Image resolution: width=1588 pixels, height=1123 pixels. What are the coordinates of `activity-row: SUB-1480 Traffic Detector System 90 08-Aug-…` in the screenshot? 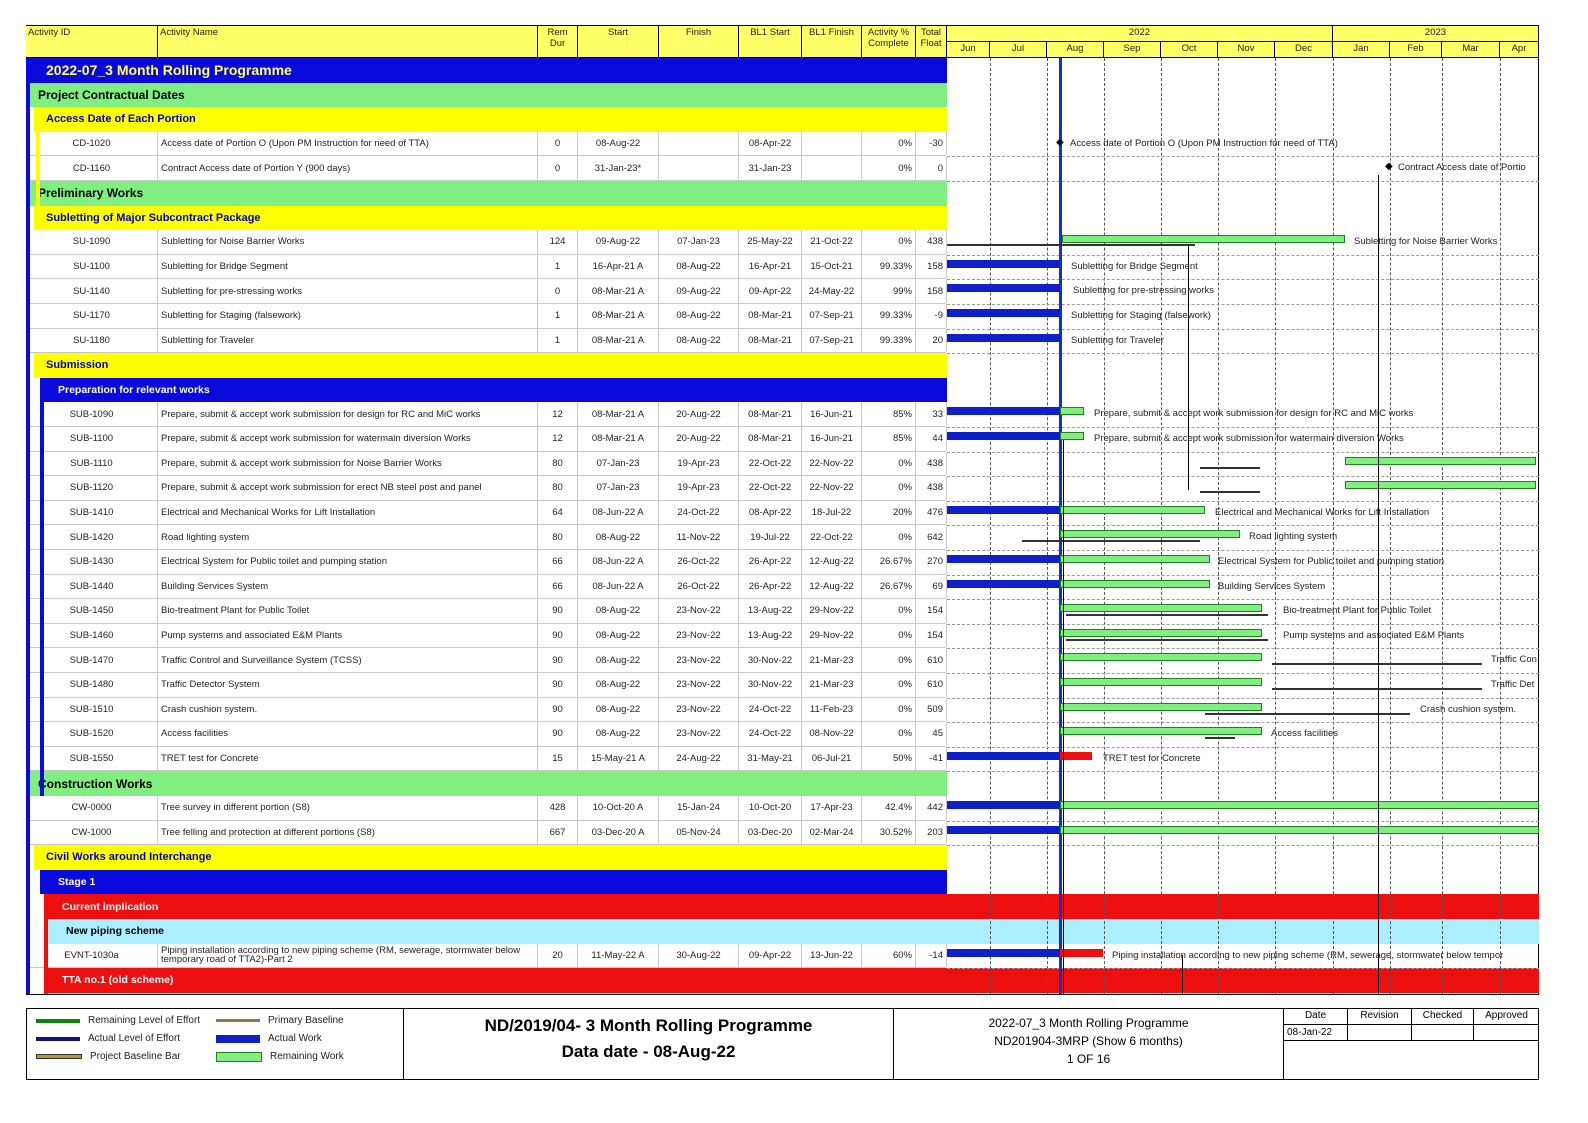 It's located at (486, 685).